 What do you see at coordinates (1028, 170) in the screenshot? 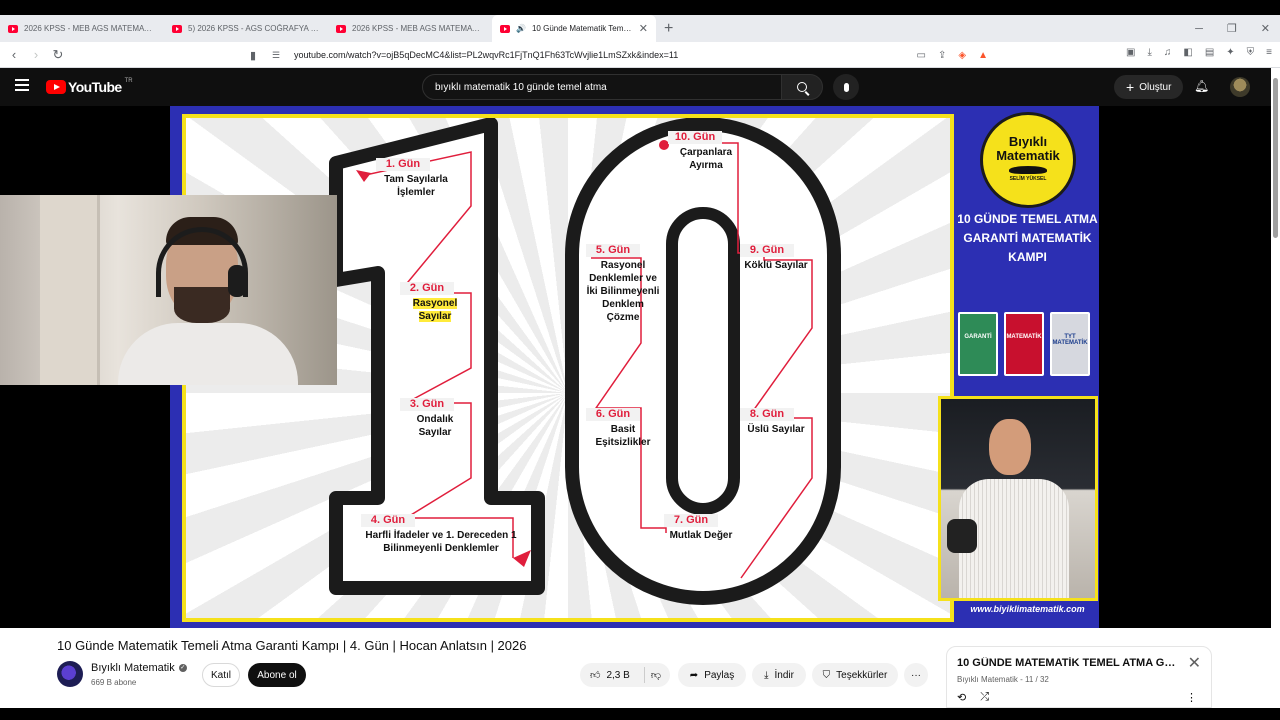
I see `mustache-icon` at bounding box center [1028, 170].